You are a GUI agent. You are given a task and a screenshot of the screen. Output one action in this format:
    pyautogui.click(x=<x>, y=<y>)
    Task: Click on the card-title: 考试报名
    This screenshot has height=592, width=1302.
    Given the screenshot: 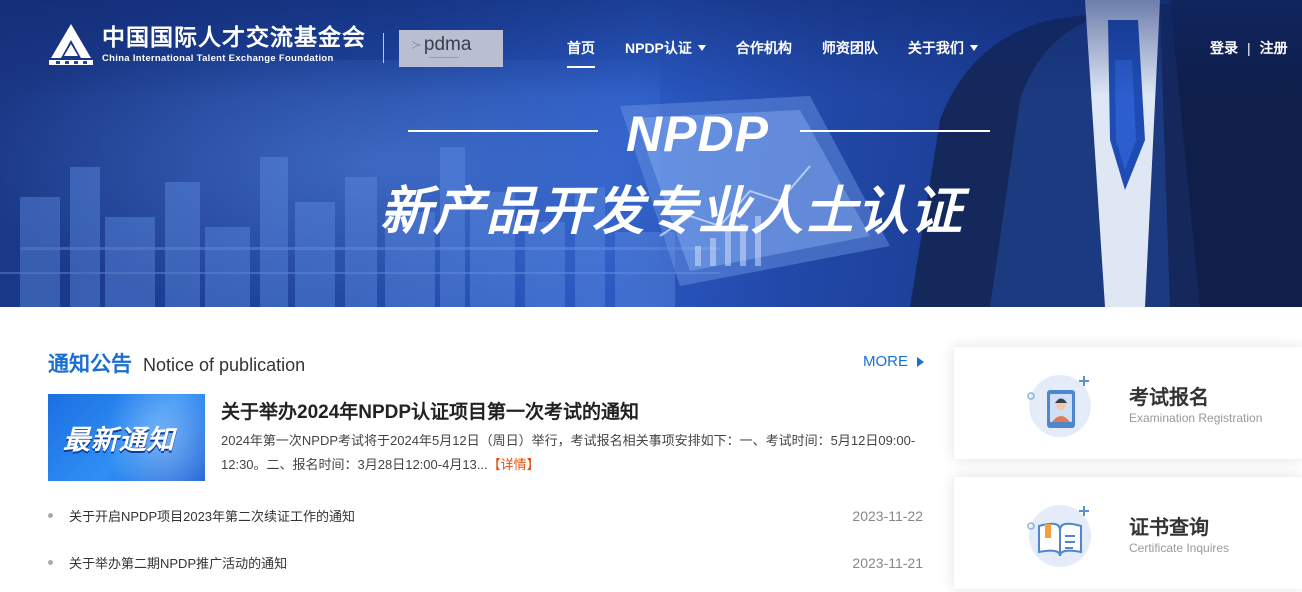 What is the action you would take?
    pyautogui.click(x=1169, y=398)
    